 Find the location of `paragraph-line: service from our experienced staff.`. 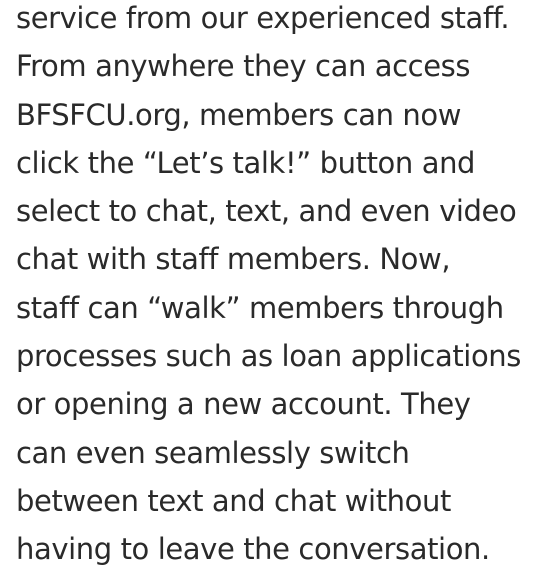

paragraph-line: service from our experienced staff. is located at coordinates (263, 18).